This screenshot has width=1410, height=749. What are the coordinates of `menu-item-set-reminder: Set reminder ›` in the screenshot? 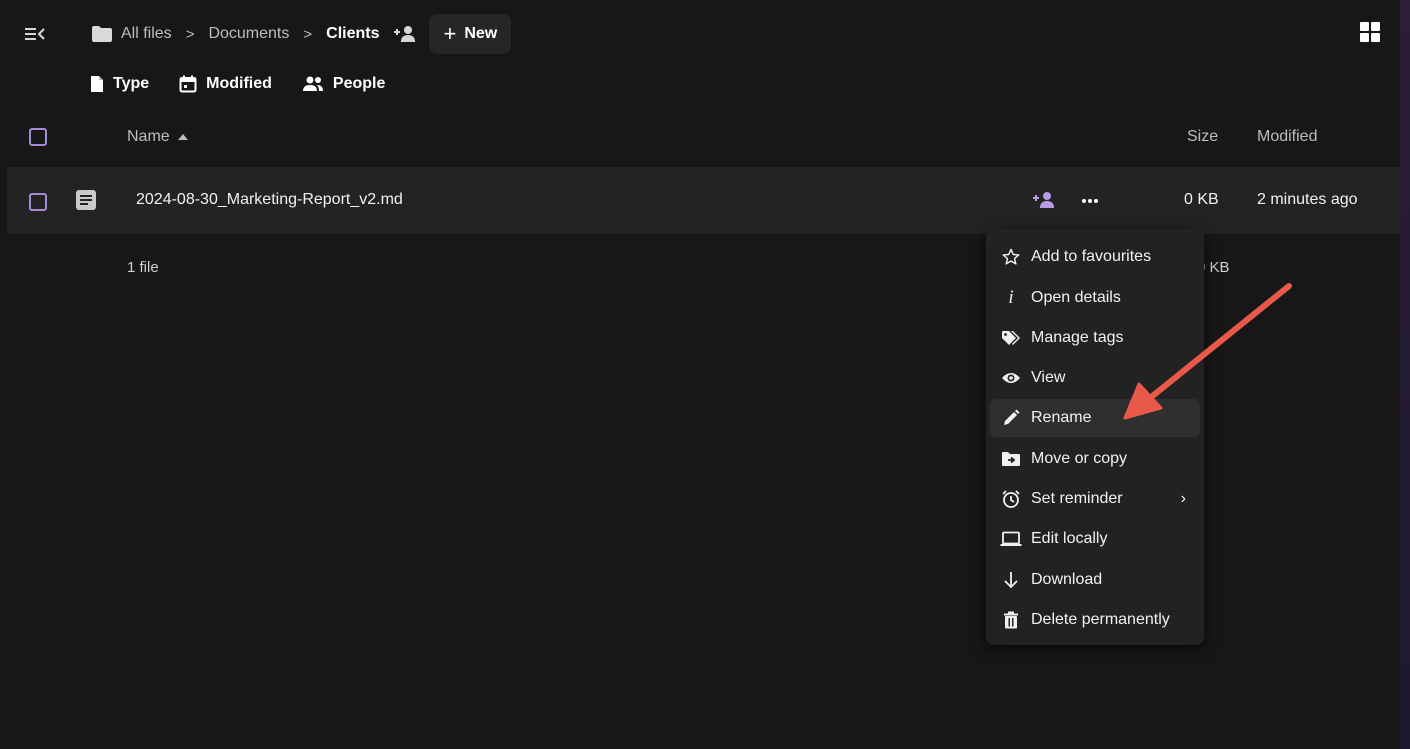 It's located at (1095, 499).